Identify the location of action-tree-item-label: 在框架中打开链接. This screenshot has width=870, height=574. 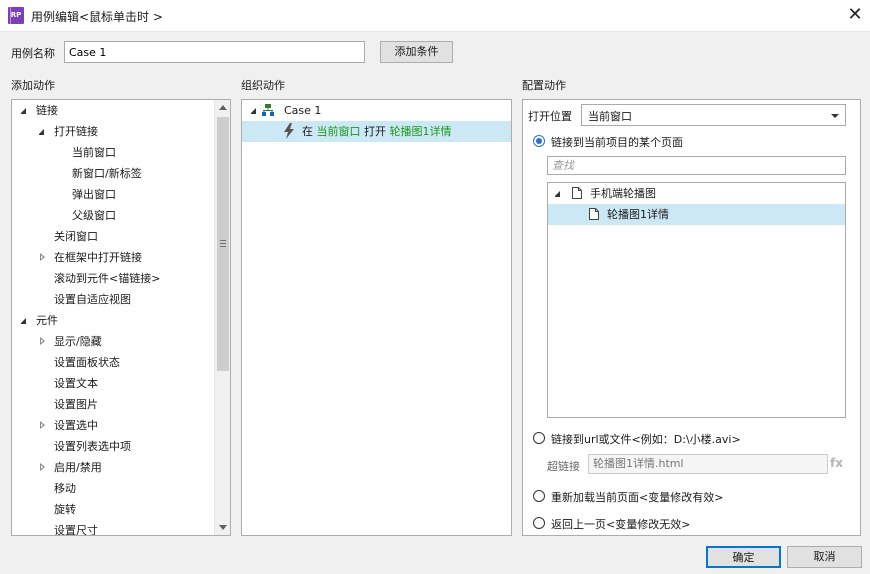
(98, 257).